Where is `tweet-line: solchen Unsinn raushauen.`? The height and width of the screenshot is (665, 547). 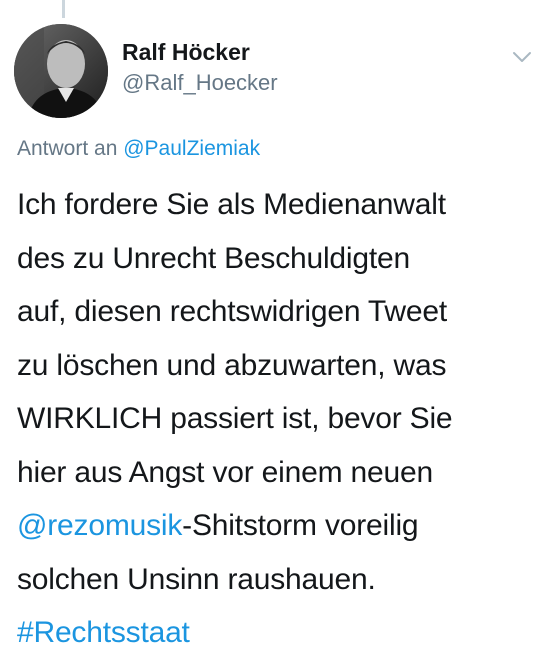
tweet-line: solchen Unsinn raushauen. is located at coordinates (196, 579).